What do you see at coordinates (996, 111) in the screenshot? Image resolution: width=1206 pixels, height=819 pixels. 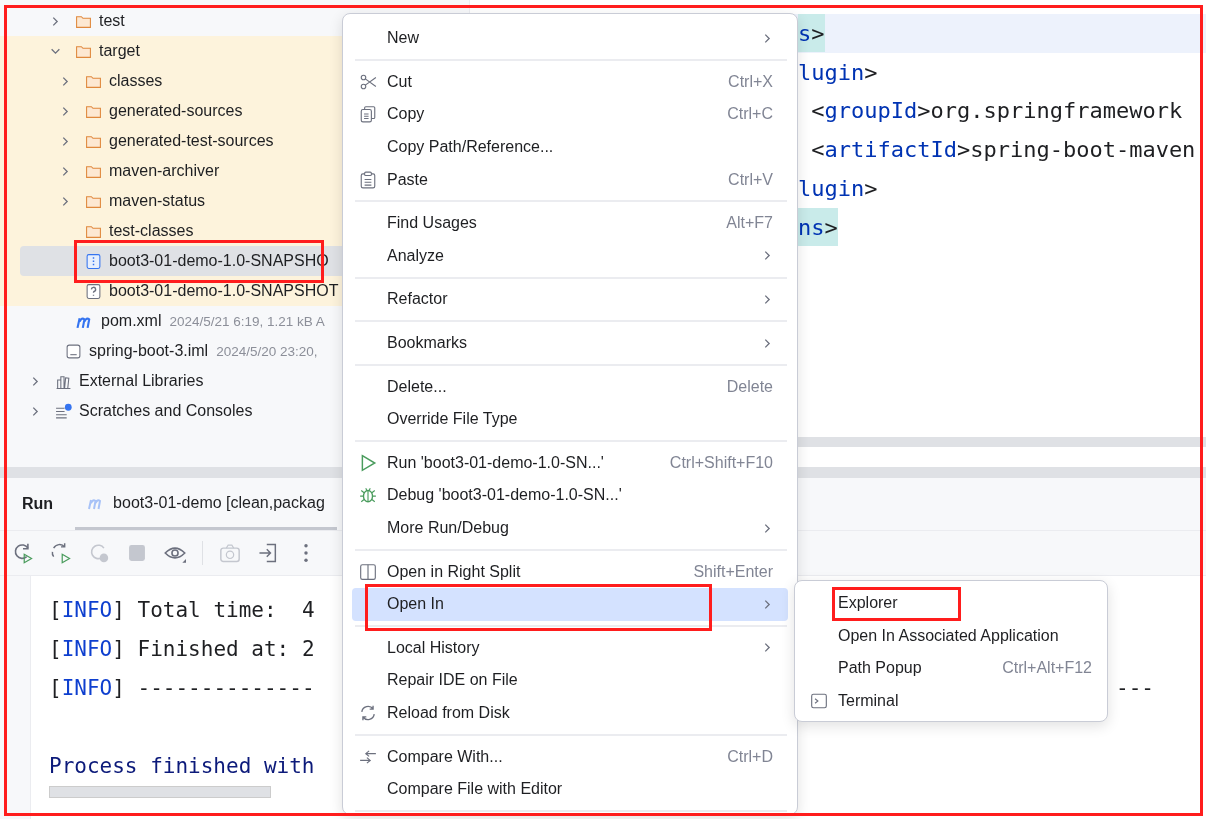 I see `code-line: <groupId>org.springframework` at bounding box center [996, 111].